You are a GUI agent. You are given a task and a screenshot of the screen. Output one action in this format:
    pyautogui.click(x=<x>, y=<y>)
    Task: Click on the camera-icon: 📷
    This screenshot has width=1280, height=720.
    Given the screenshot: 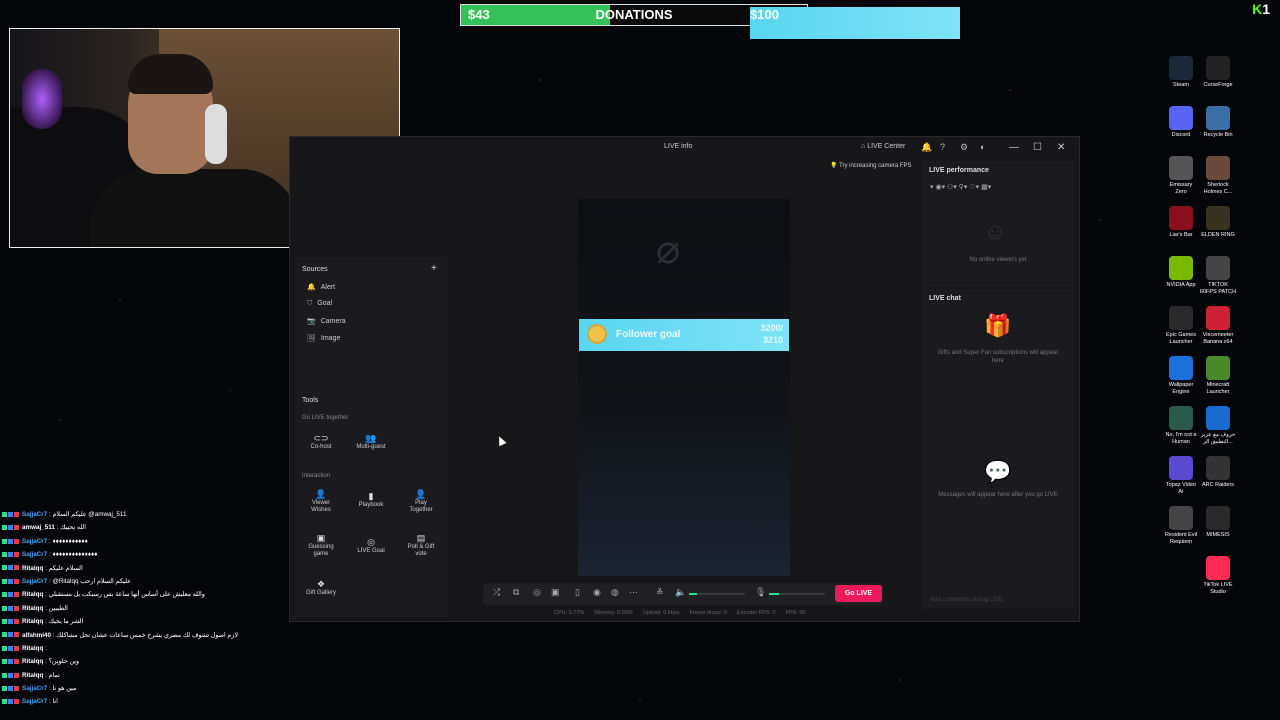 What is the action you would take?
    pyautogui.click(x=311, y=321)
    